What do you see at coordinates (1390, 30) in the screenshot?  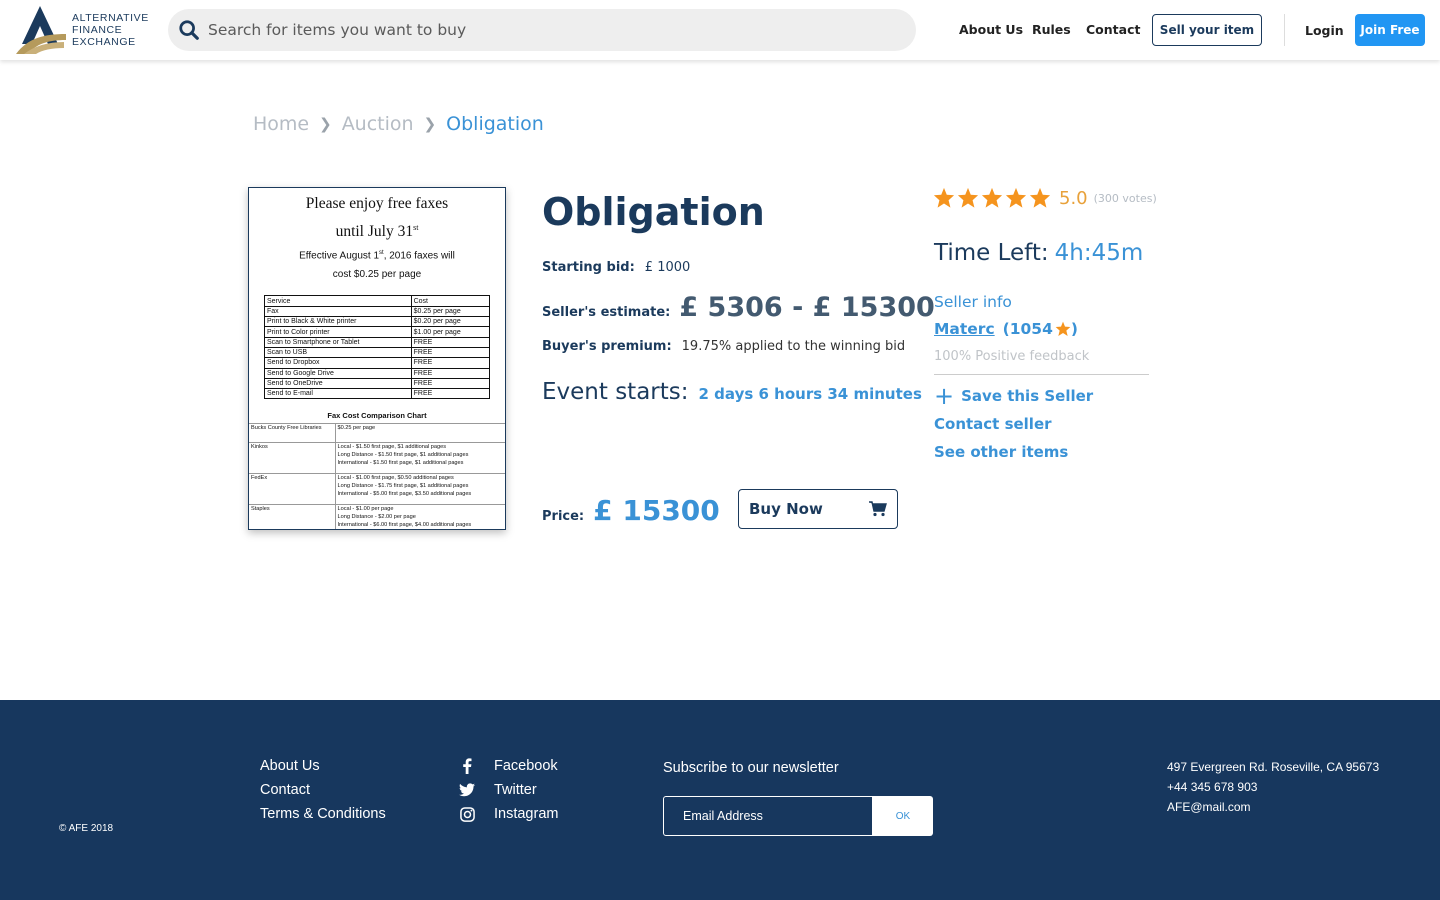 I see `join-free-button: Join Free` at bounding box center [1390, 30].